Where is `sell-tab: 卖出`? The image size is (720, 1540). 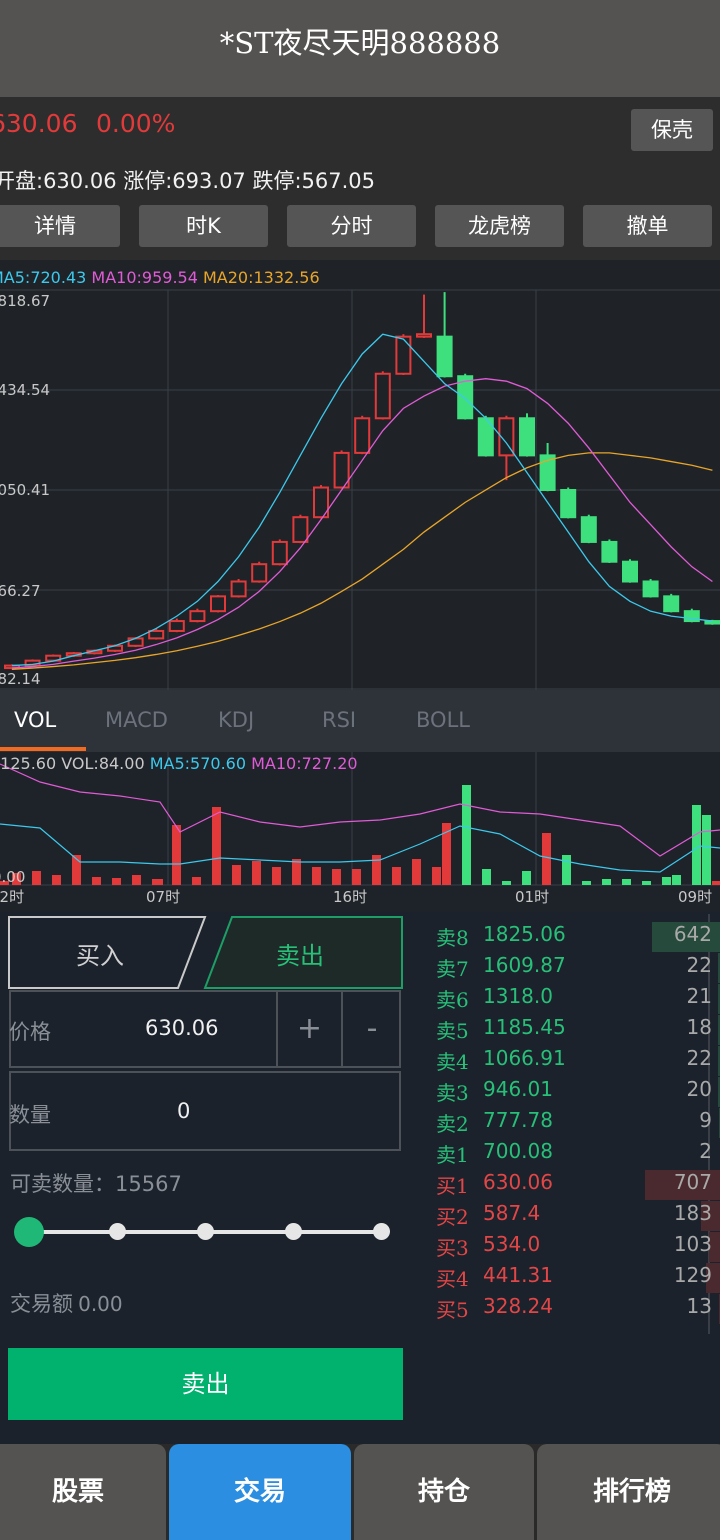 sell-tab: 卖出 is located at coordinates (300, 953).